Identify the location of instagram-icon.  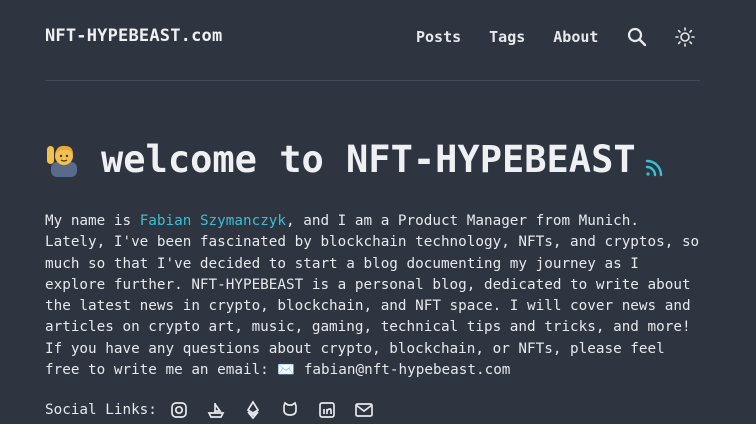
(179, 410).